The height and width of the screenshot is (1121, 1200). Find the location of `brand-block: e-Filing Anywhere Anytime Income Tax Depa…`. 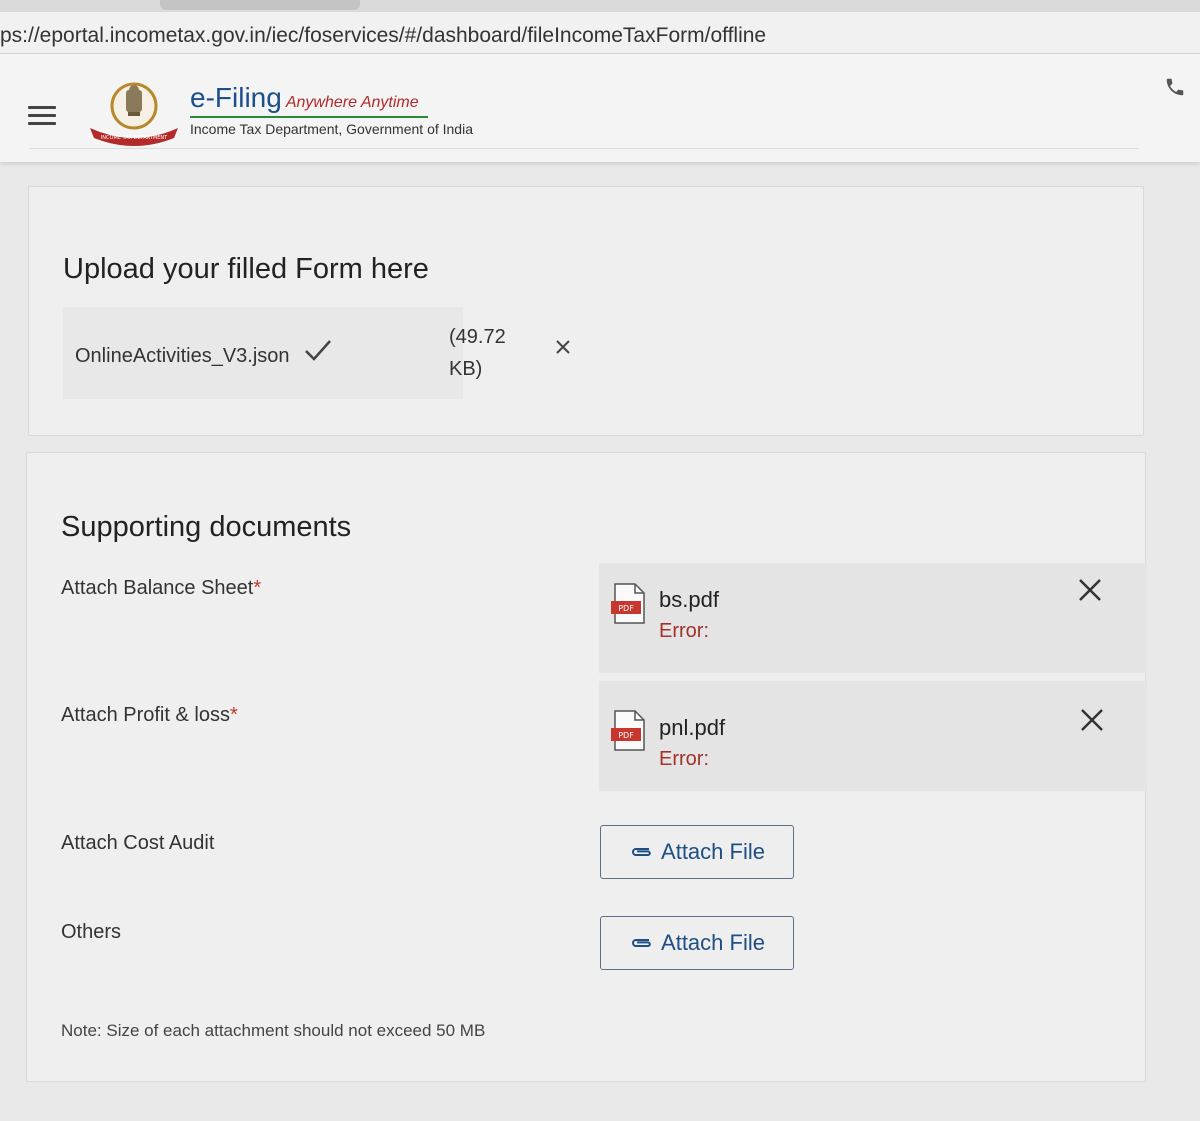

brand-block: e-Filing Anywhere Anytime Income Tax Depa… is located at coordinates (331, 109).